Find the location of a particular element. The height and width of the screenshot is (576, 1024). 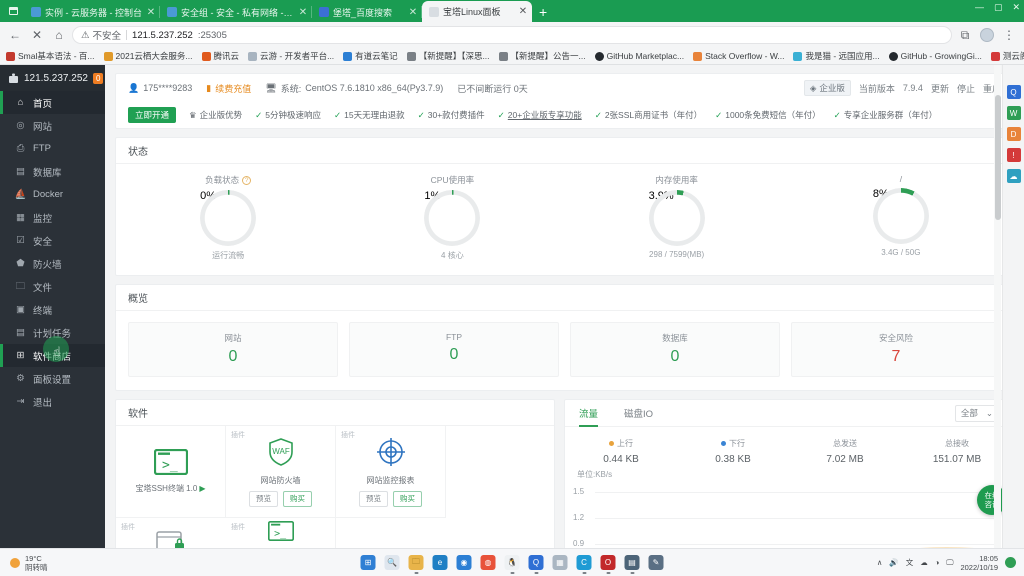

rail-doc-icon: D is located at coordinates (1013, 134).